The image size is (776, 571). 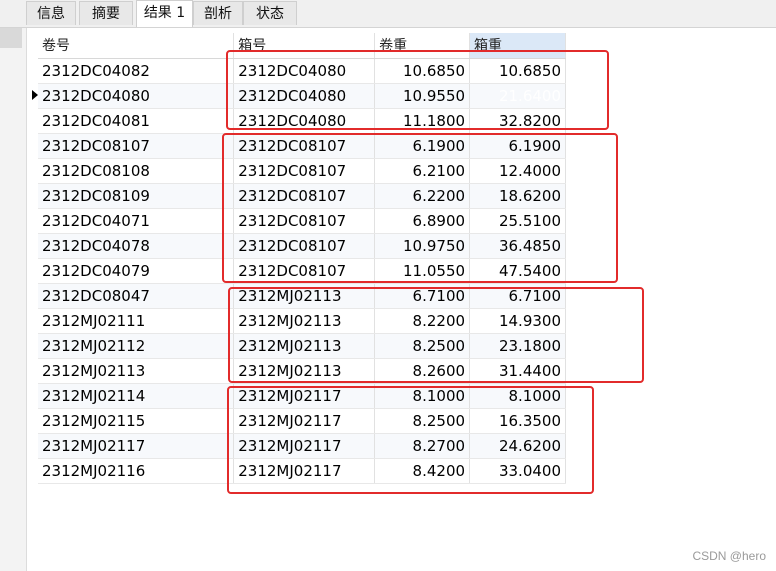 What do you see at coordinates (270, 13) in the screenshot?
I see `tab-status: 状态` at bounding box center [270, 13].